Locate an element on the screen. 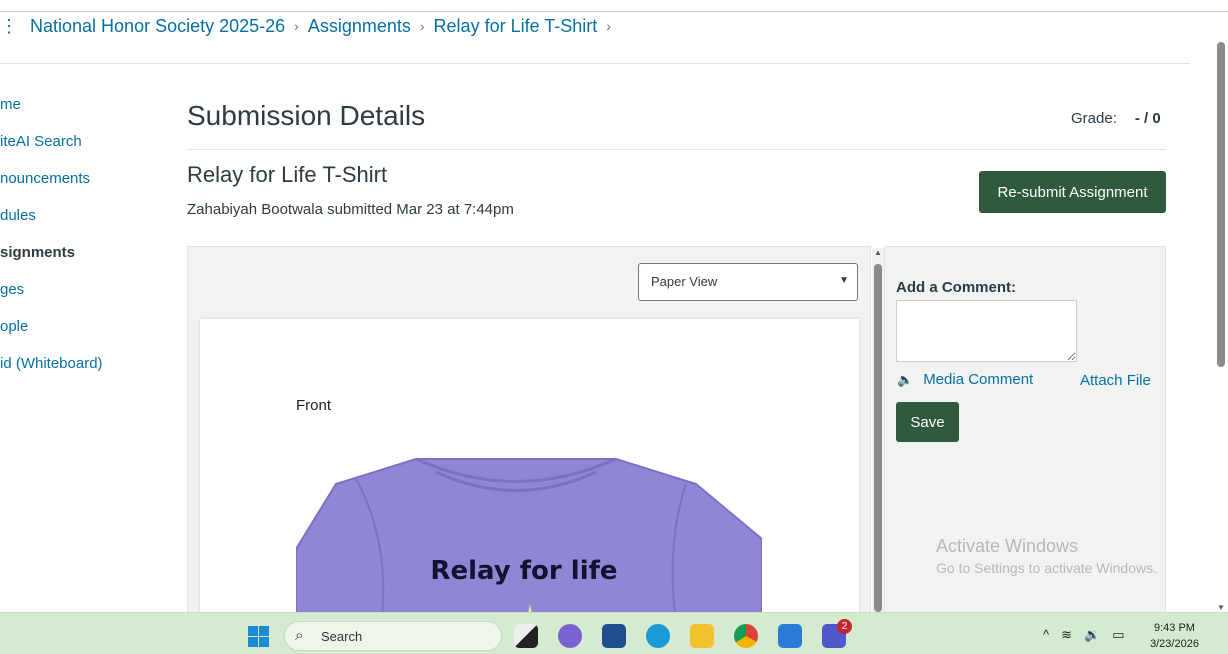  window-top-border is located at coordinates (614, 11).